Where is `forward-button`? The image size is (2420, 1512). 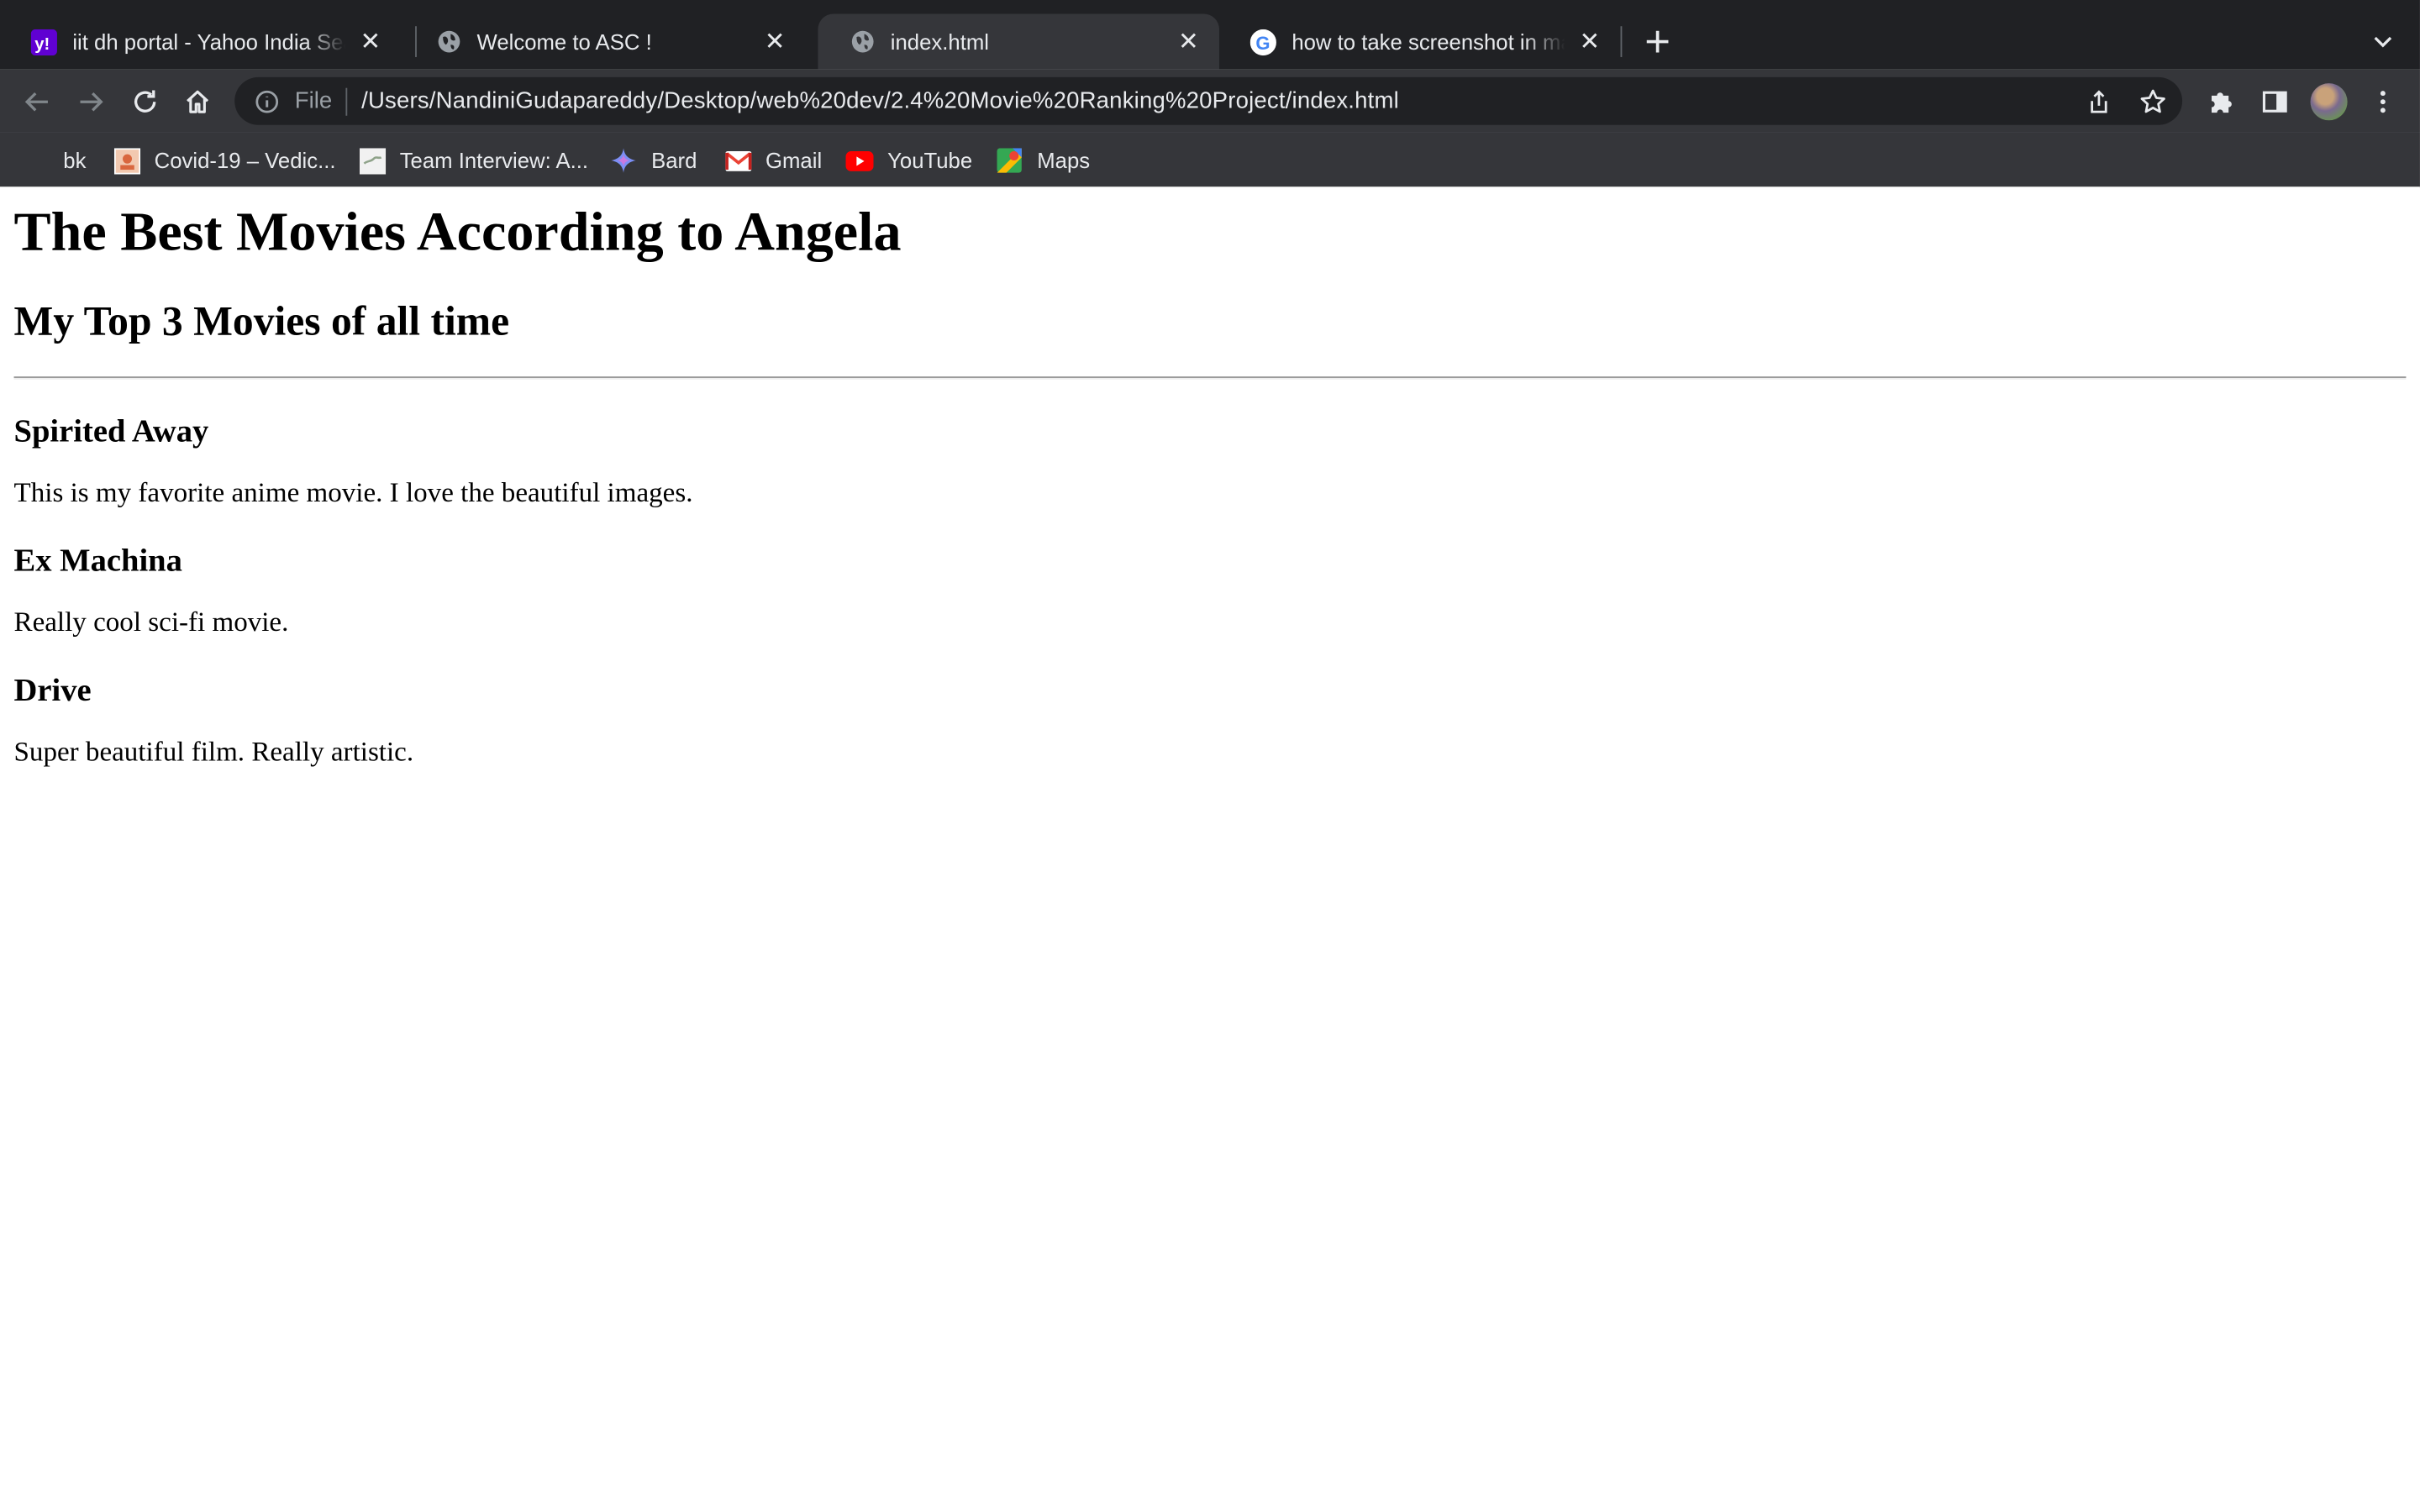
forward-button is located at coordinates (91, 101).